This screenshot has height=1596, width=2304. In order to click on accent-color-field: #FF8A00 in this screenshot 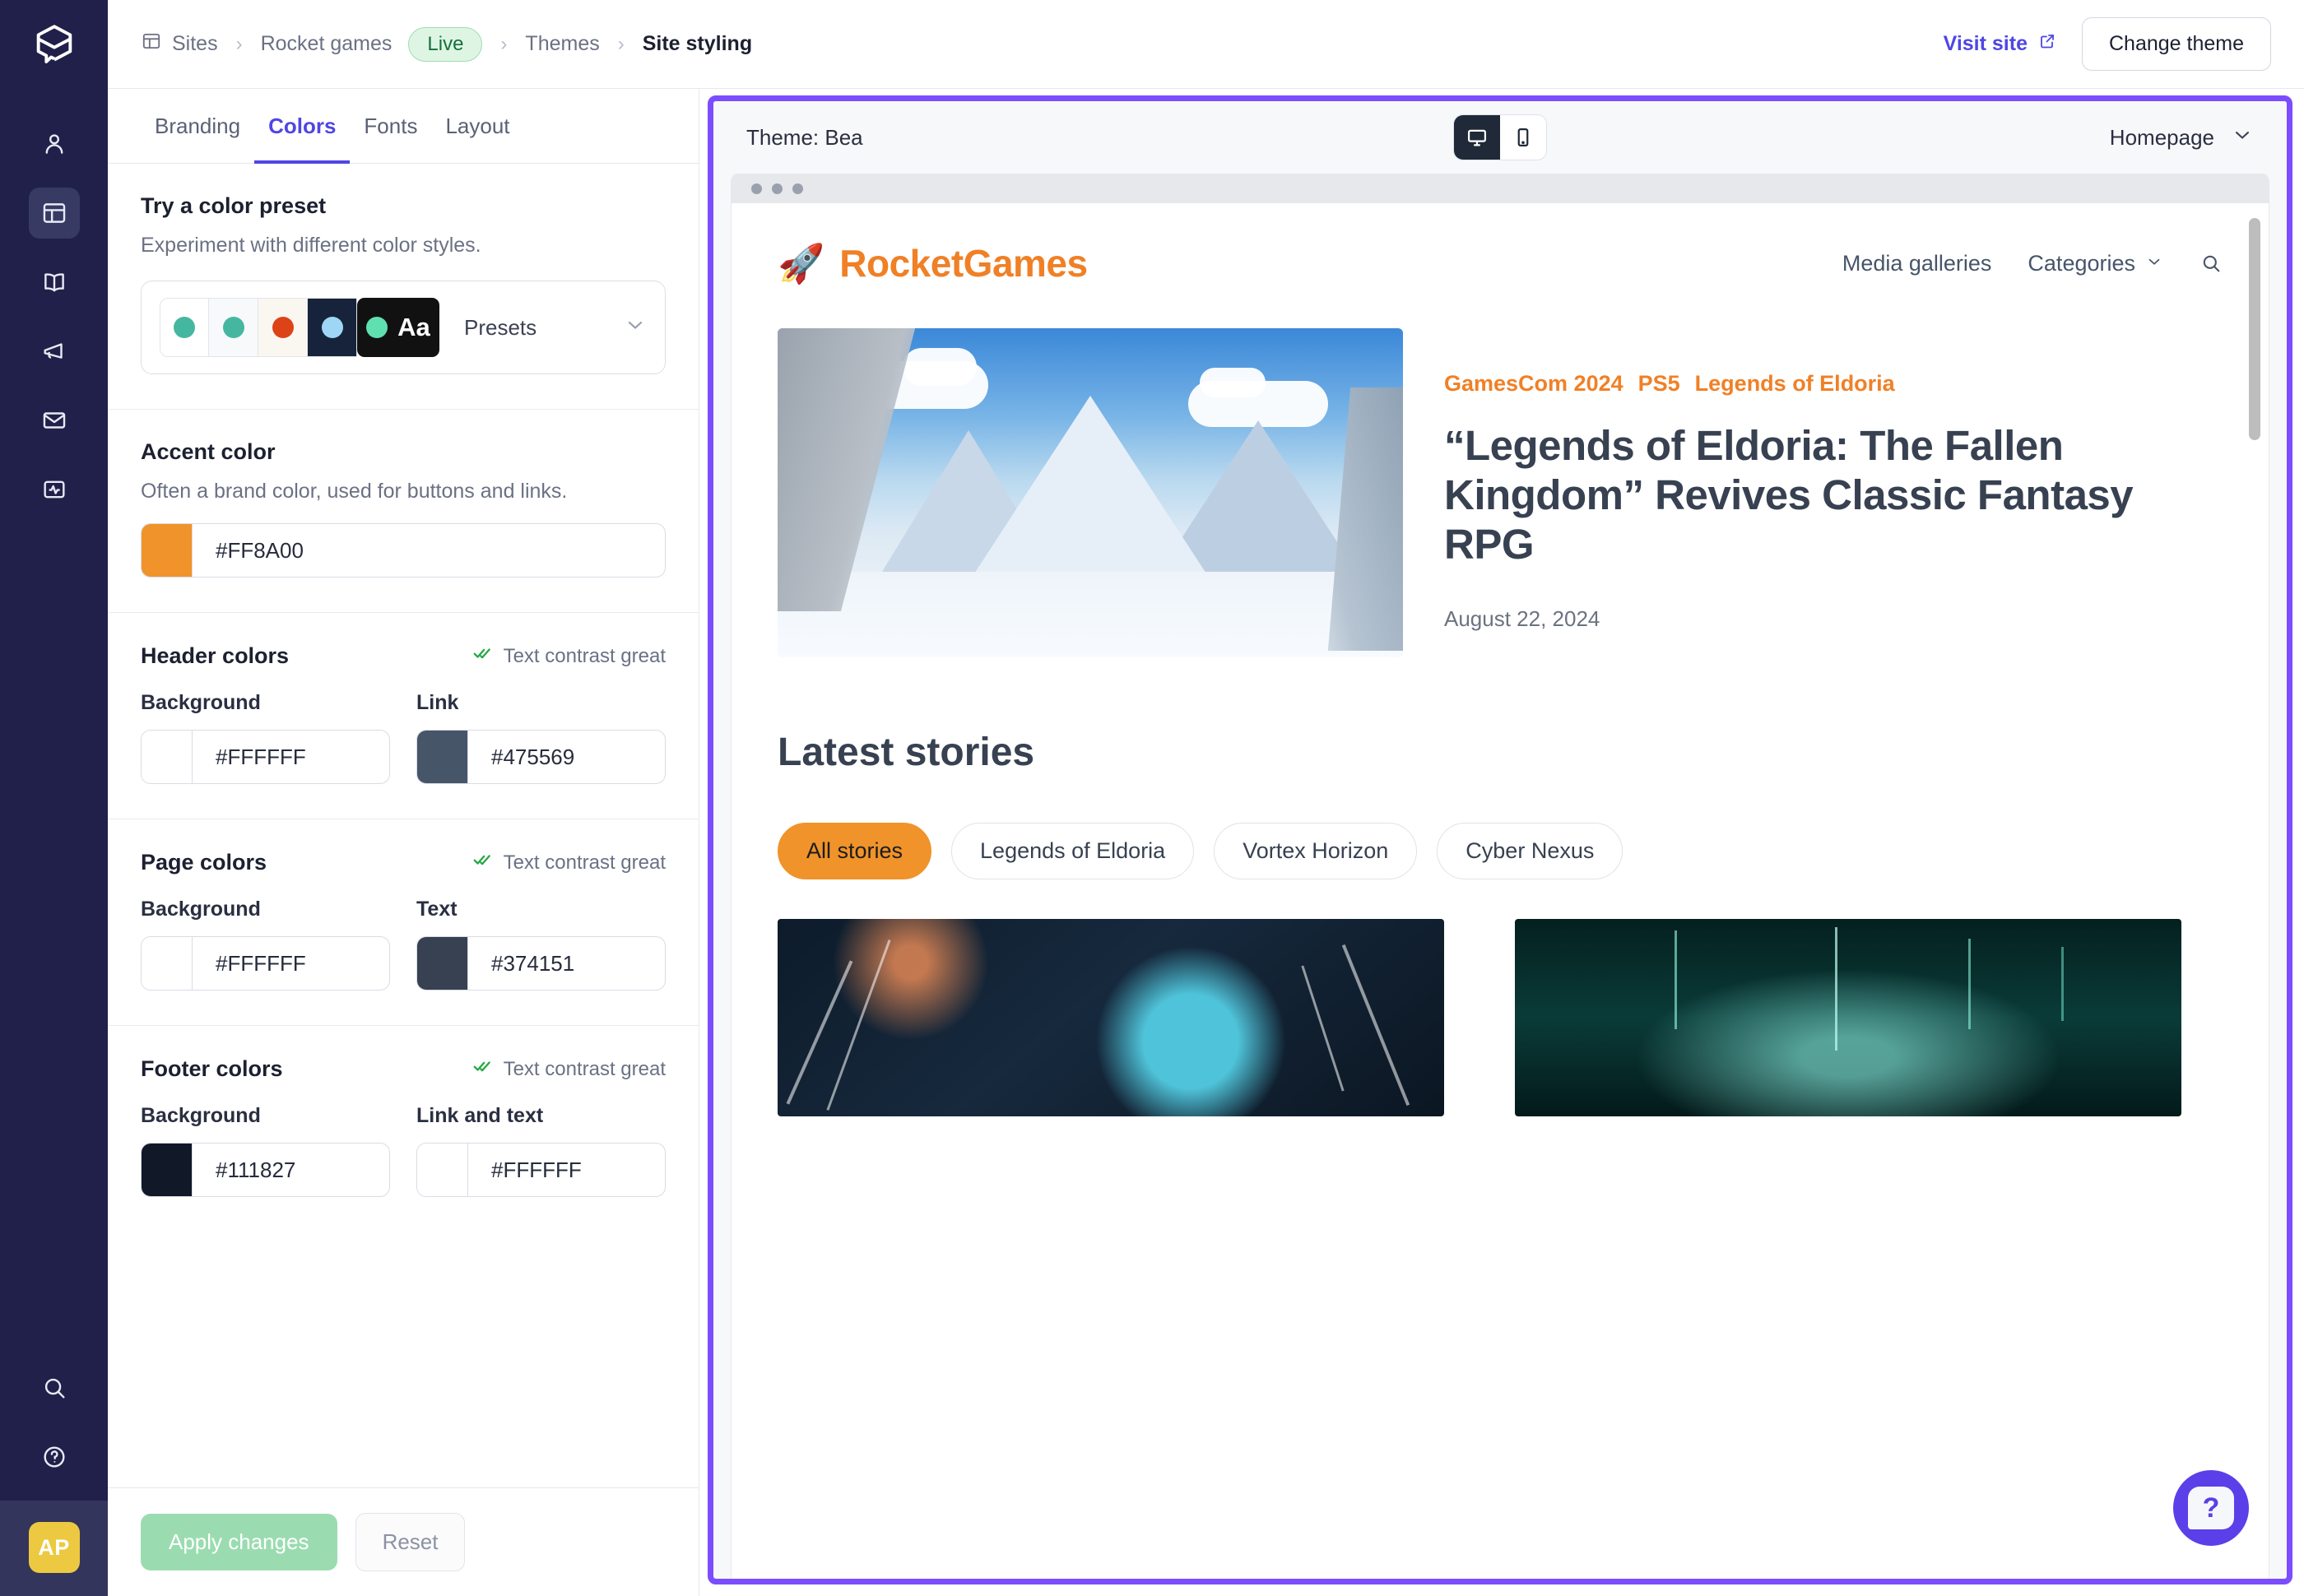, I will do `click(403, 550)`.